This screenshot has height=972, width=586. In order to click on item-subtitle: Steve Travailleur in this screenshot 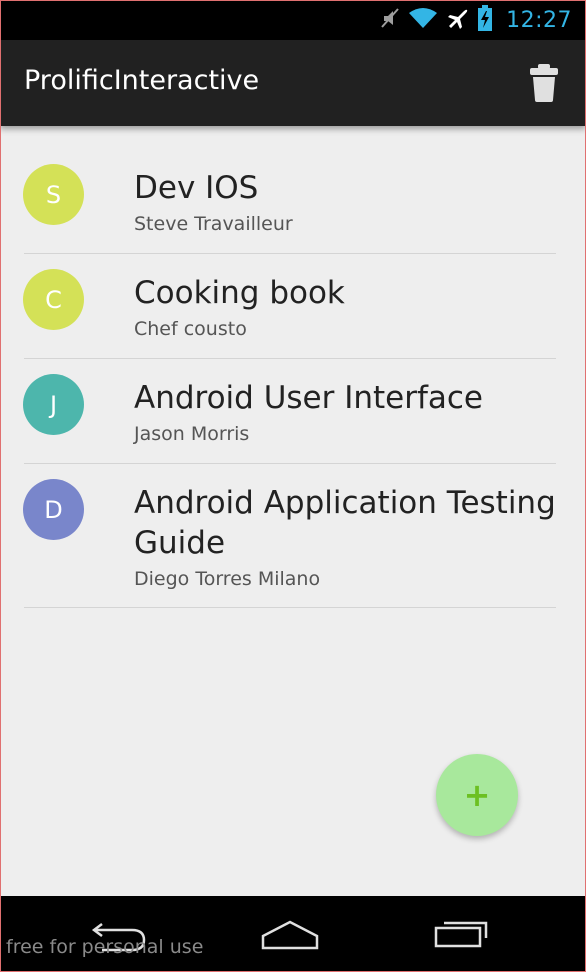, I will do `click(213, 224)`.